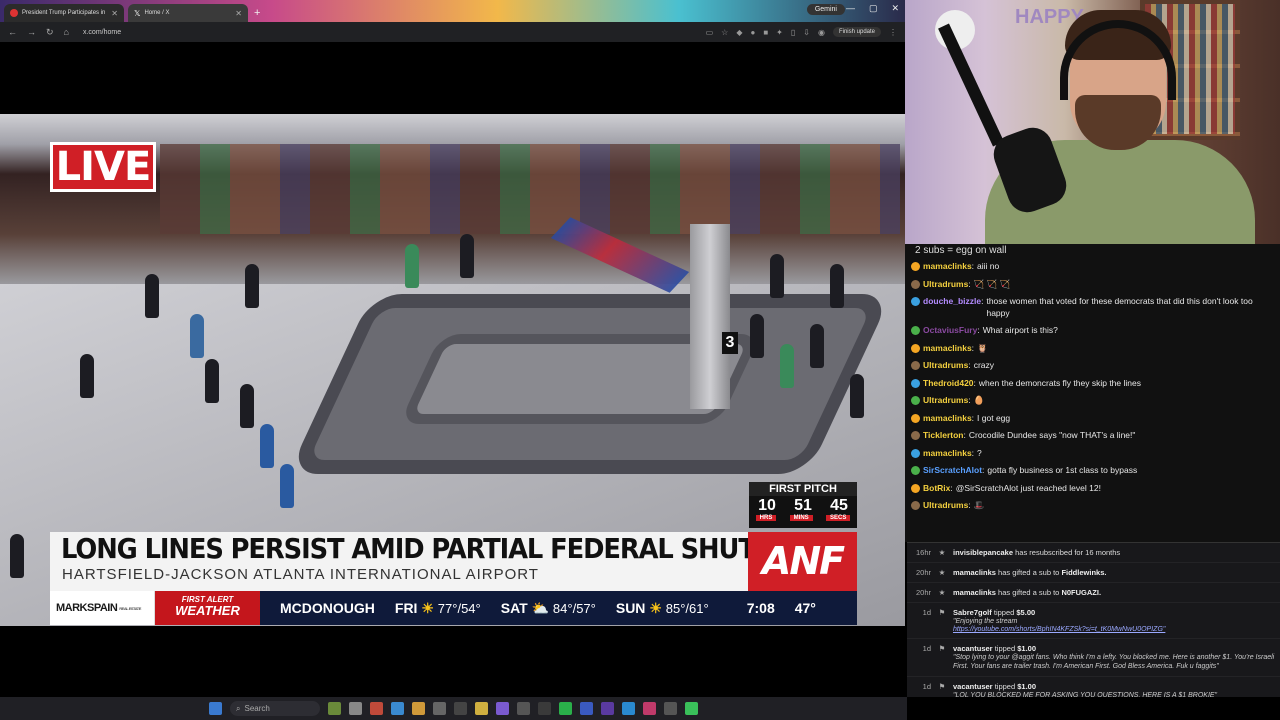 Image resolution: width=1280 pixels, height=720 pixels. Describe the element at coordinates (215, 708) in the screenshot. I see `start-icon` at that location.